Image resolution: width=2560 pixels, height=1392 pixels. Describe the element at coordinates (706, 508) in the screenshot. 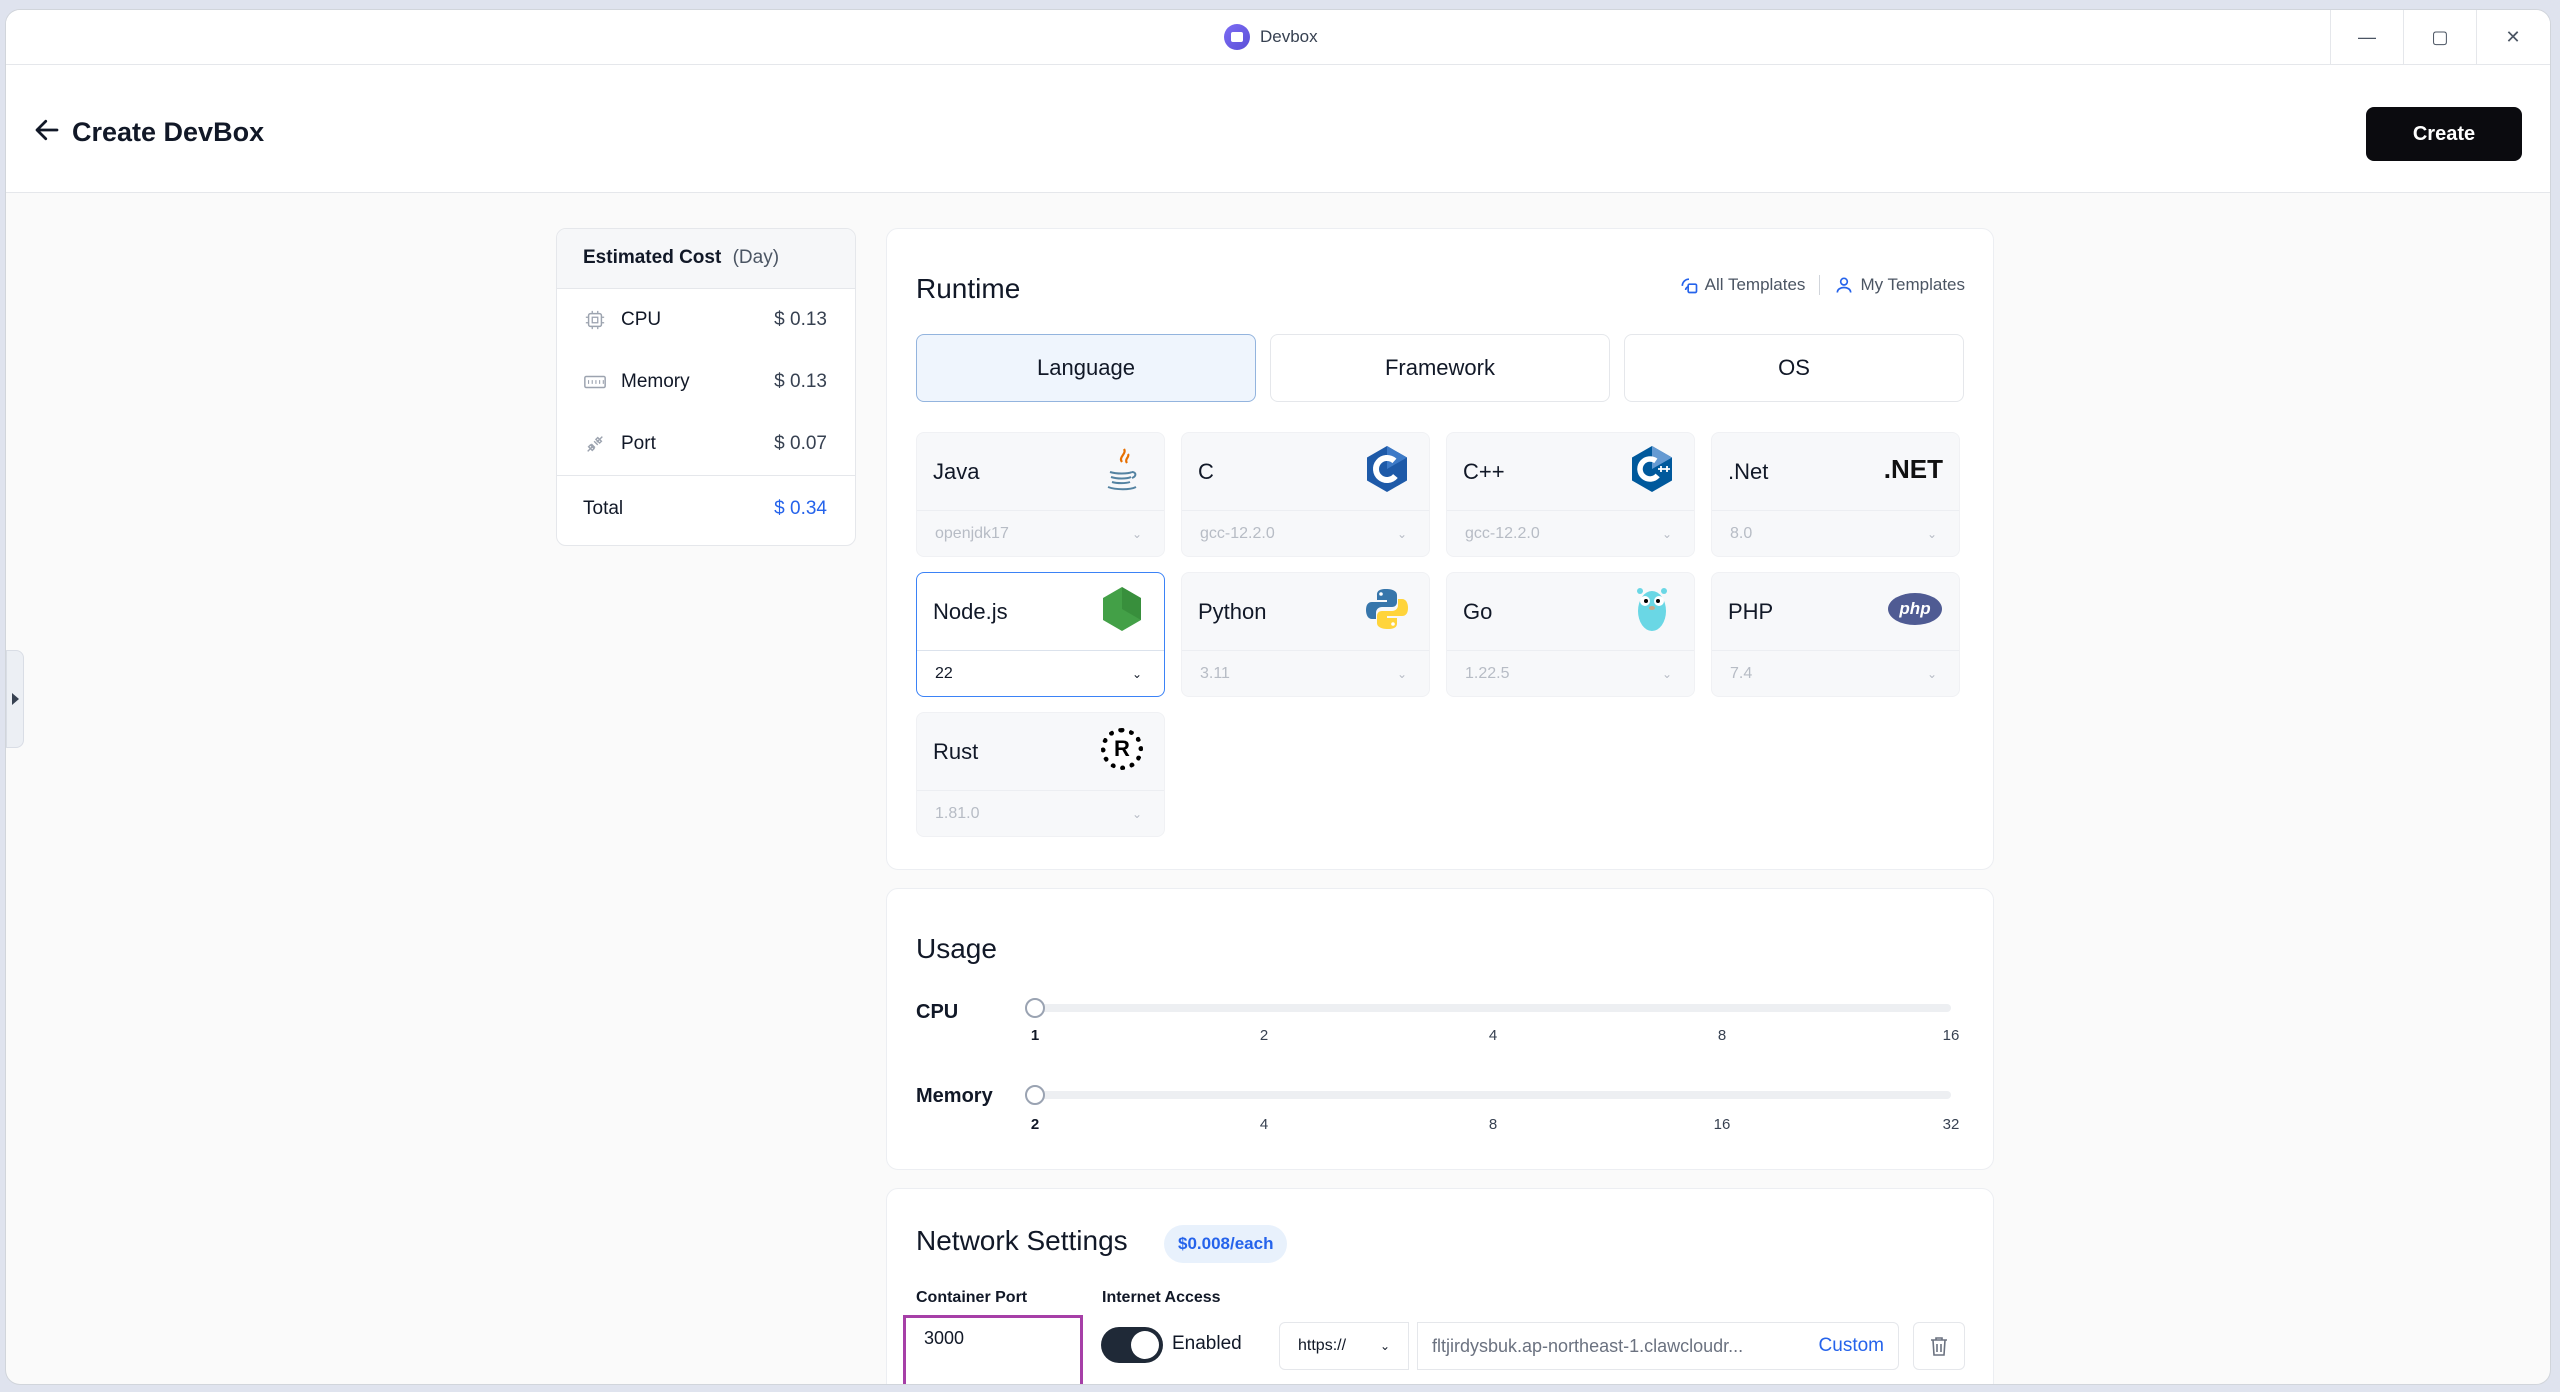

I see `cost-row-total: Total $ 0.34` at that location.